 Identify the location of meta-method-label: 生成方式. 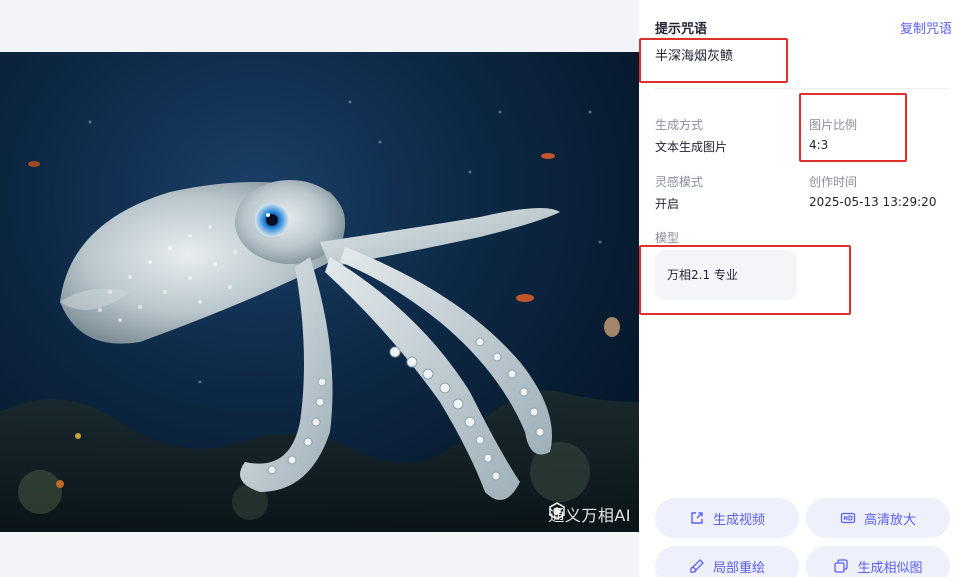
(679, 125).